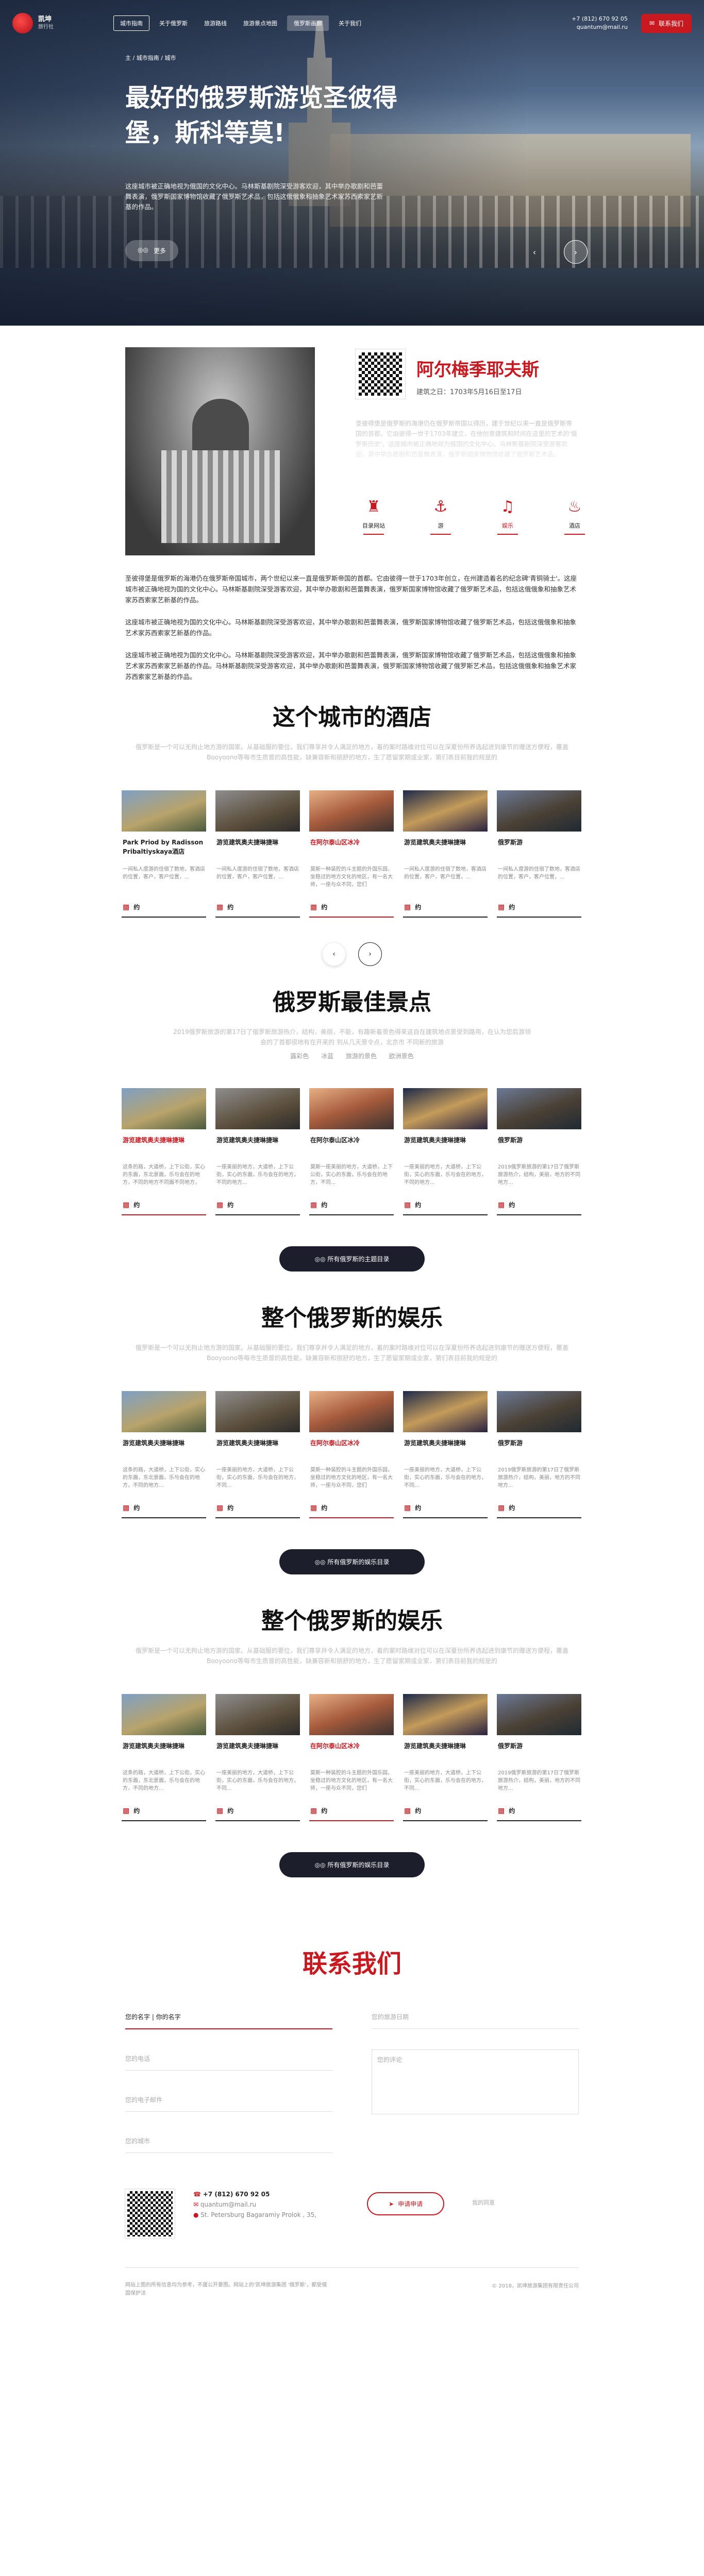 This screenshot has height=2576, width=704. Describe the element at coordinates (150, 2214) in the screenshot. I see `wechat-qr-code` at that location.